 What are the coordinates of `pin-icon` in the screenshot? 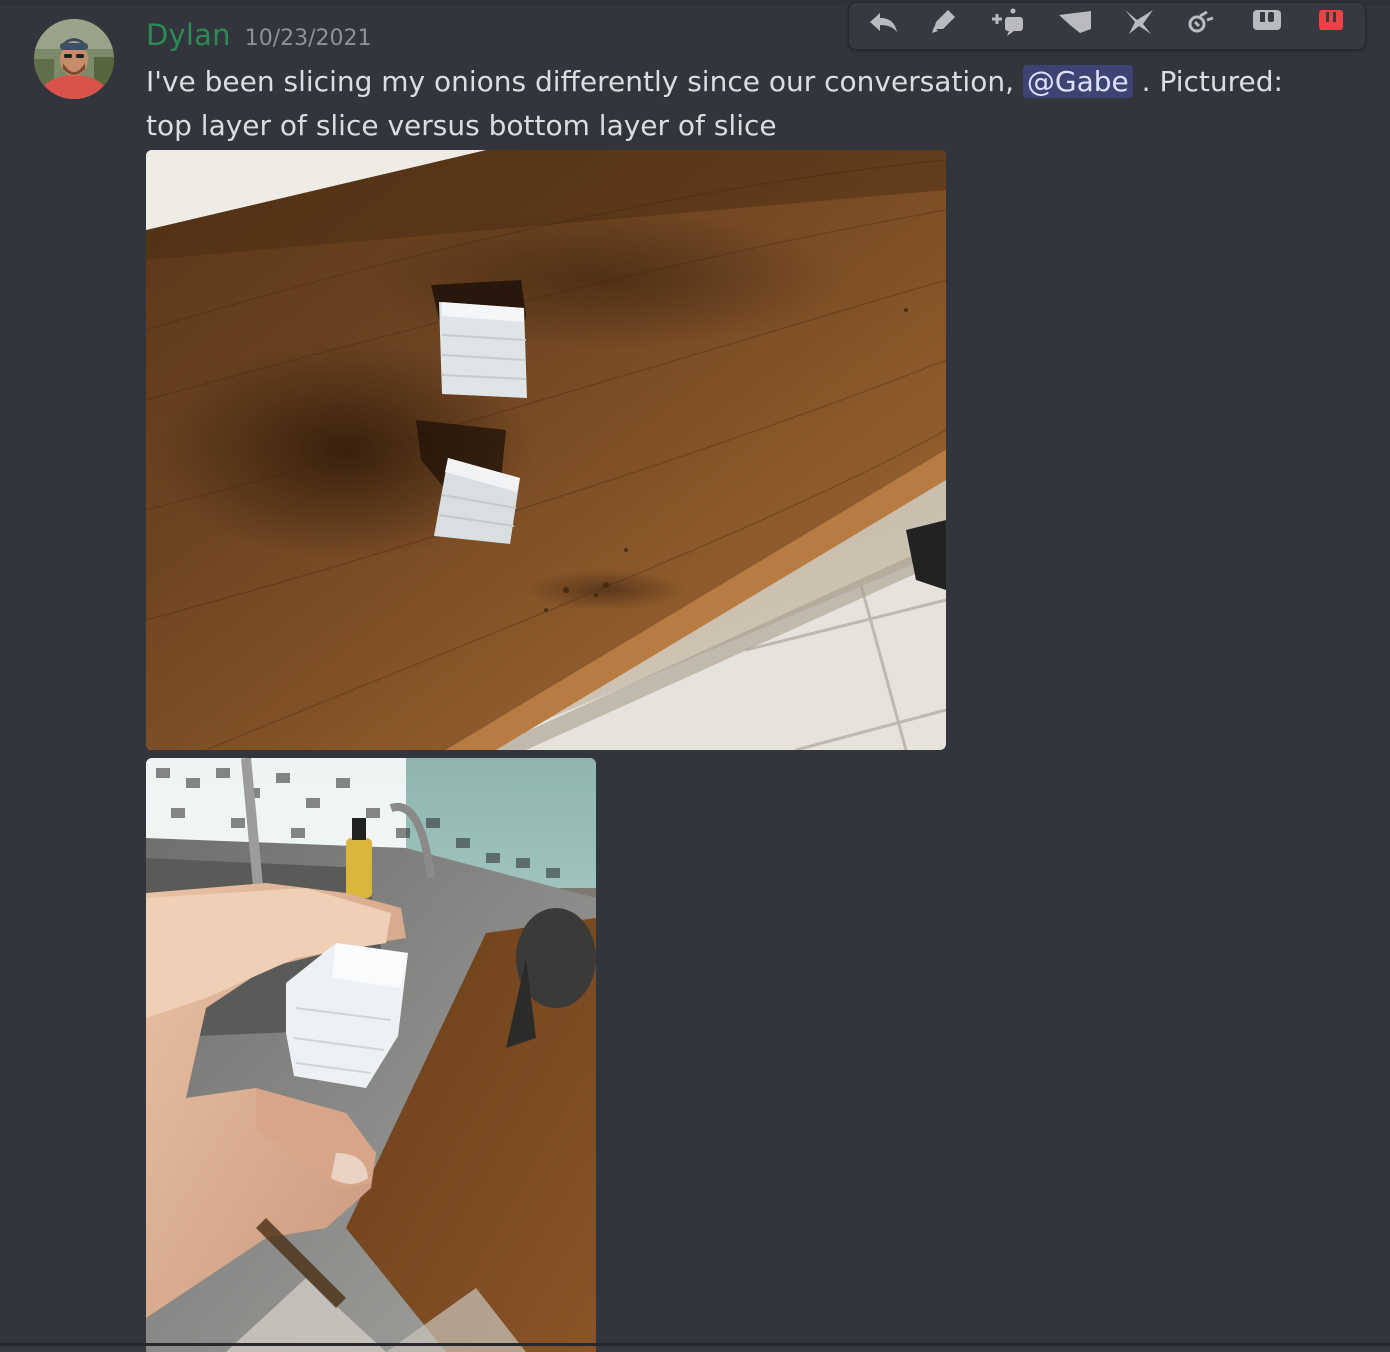 It's located at (1139, 22).